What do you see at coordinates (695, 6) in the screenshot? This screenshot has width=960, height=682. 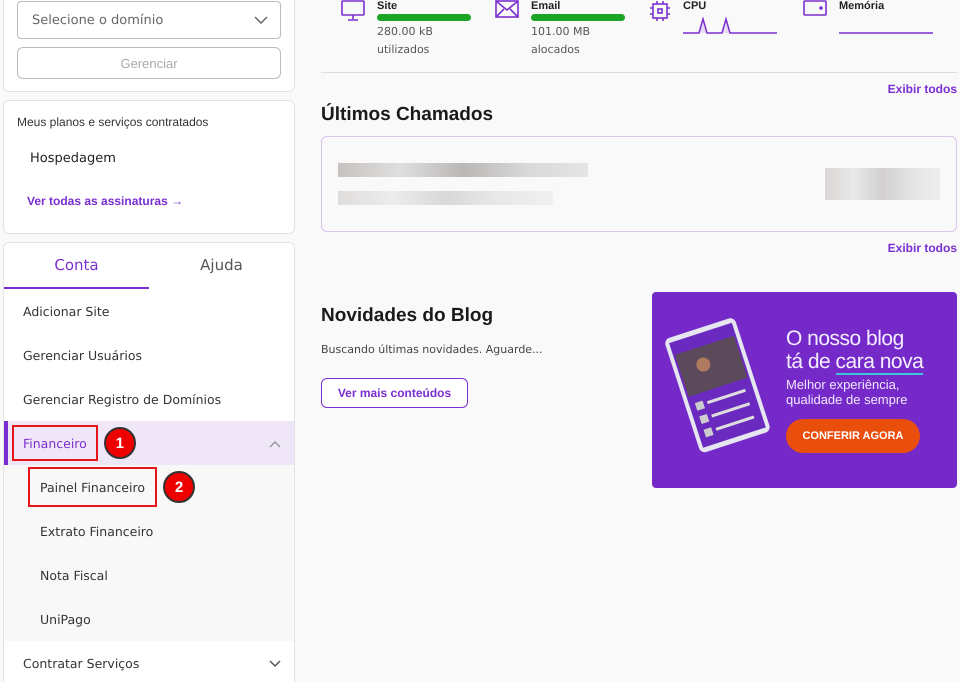 I see `metric-label: CPU` at bounding box center [695, 6].